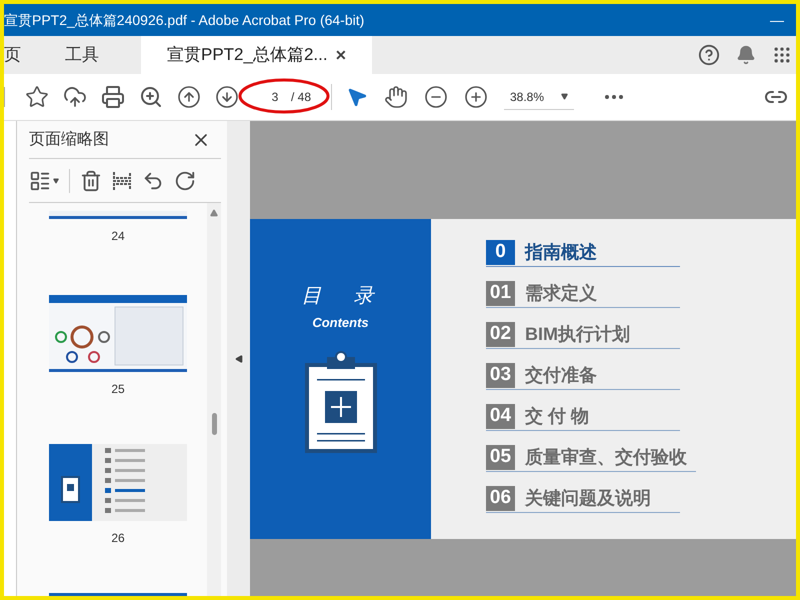 This screenshot has height=600, width=800. I want to click on item-number: 04, so click(500, 416).